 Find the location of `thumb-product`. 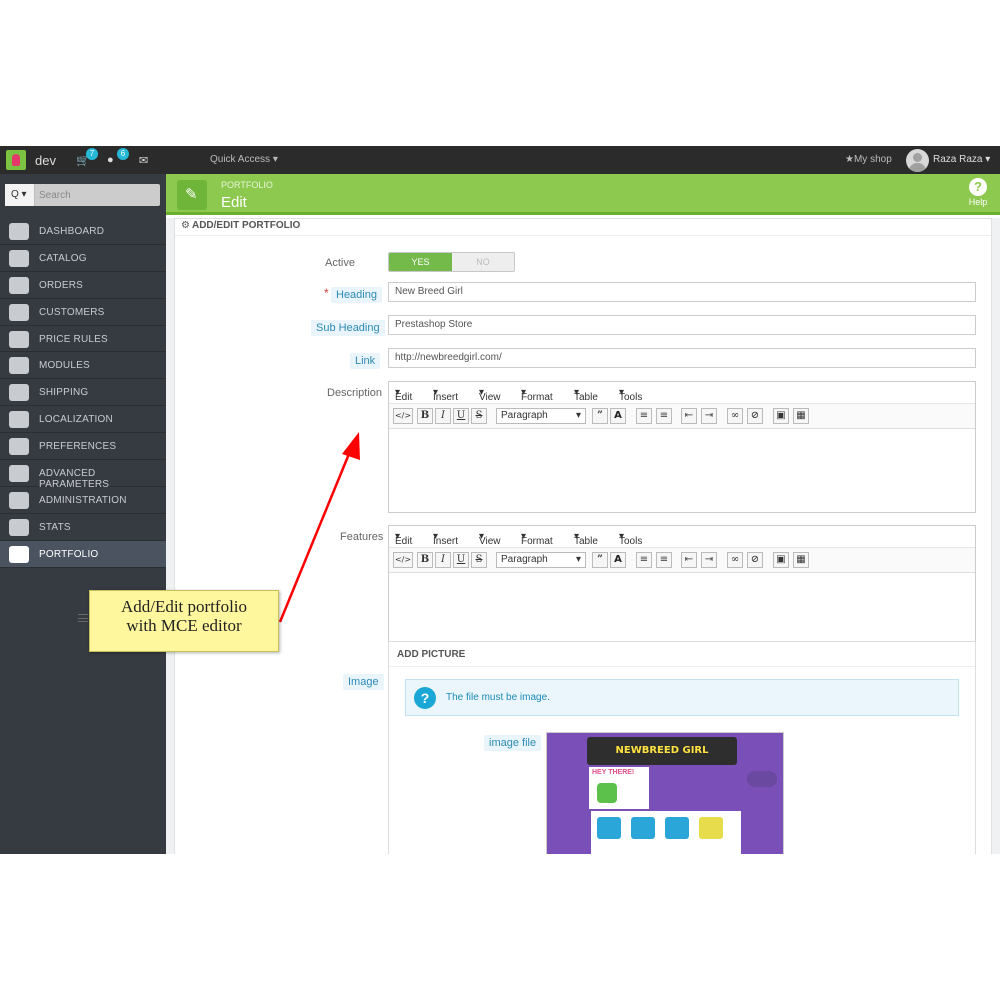

thumb-product is located at coordinates (711, 828).